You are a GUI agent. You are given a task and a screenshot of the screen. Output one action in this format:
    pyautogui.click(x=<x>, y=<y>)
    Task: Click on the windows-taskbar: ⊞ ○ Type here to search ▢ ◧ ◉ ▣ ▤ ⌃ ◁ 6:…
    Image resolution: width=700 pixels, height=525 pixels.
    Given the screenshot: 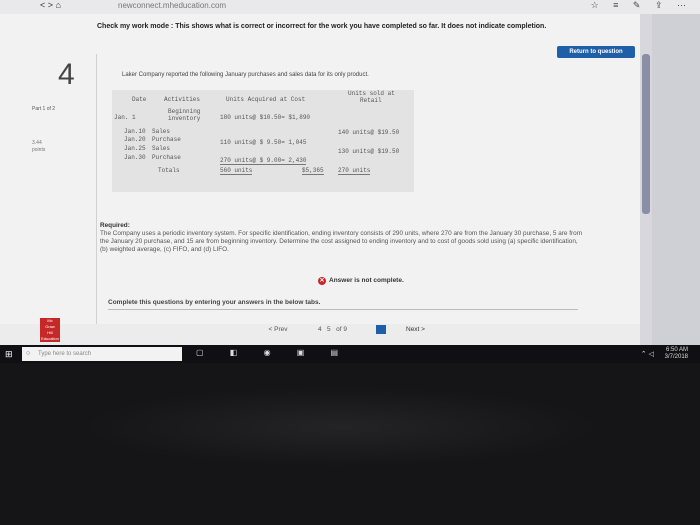 What is the action you would take?
    pyautogui.click(x=350, y=354)
    